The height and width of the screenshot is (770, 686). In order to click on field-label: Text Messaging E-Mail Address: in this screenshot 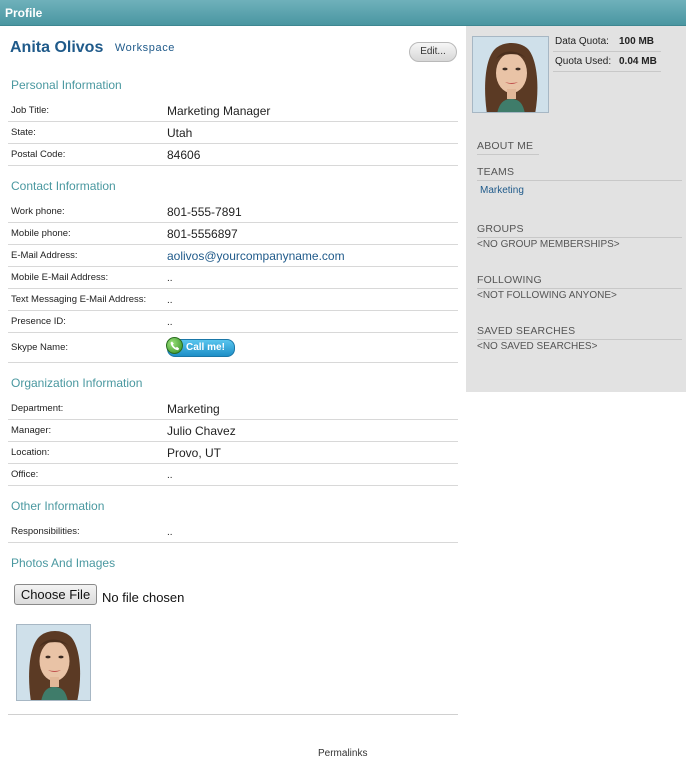, I will do `click(79, 299)`.